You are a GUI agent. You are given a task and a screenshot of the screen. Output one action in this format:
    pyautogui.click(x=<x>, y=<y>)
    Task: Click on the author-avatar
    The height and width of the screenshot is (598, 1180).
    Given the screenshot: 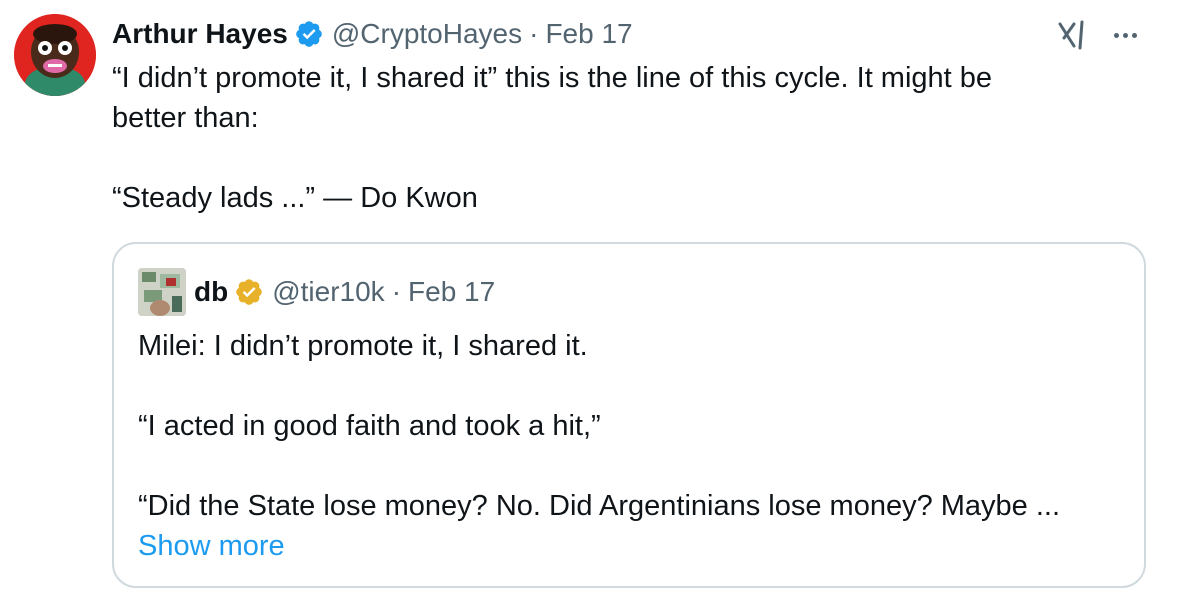 What is the action you would take?
    pyautogui.click(x=55, y=55)
    